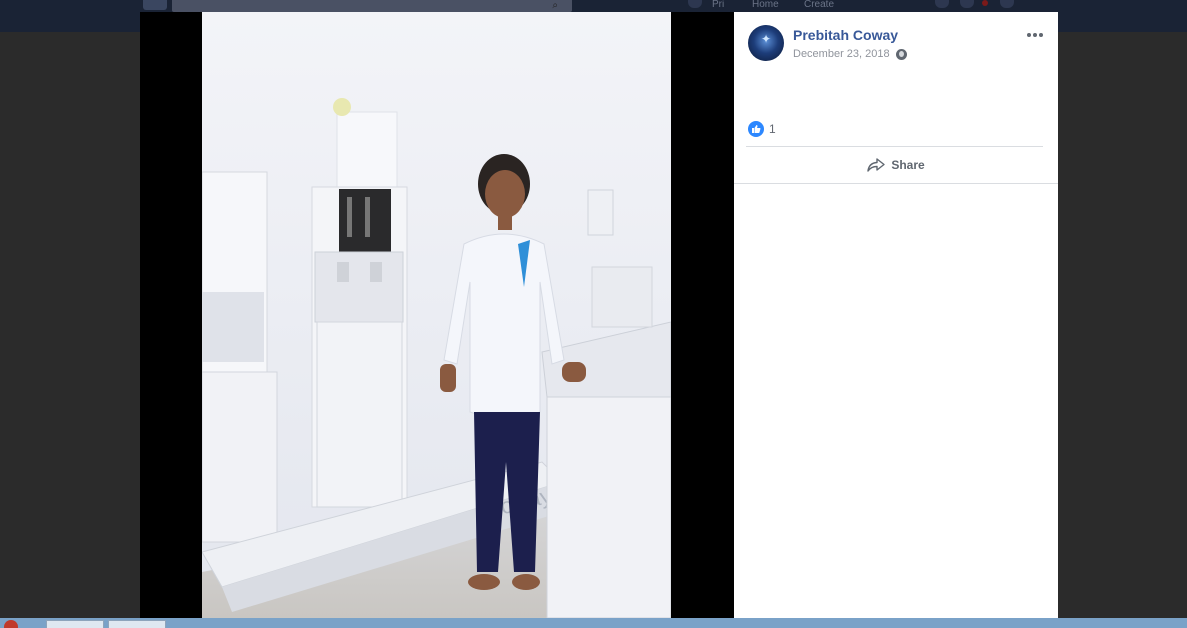  What do you see at coordinates (772, 129) in the screenshot?
I see `like-count: 1` at bounding box center [772, 129].